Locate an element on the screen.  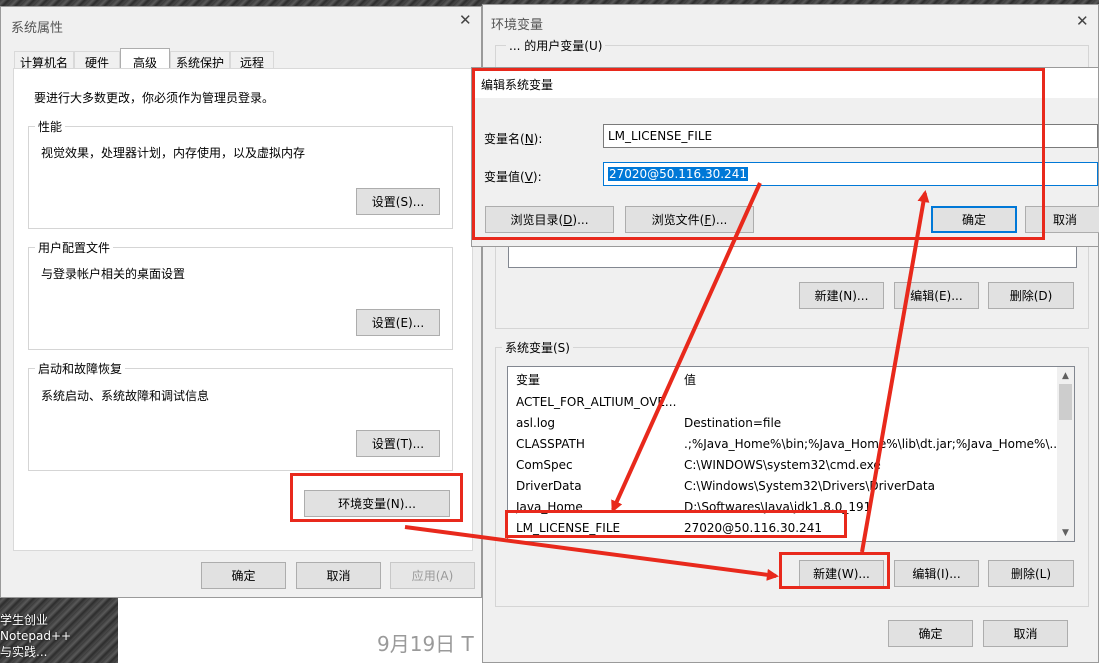
arrow-value-to-row is located at coordinates (686, 347).